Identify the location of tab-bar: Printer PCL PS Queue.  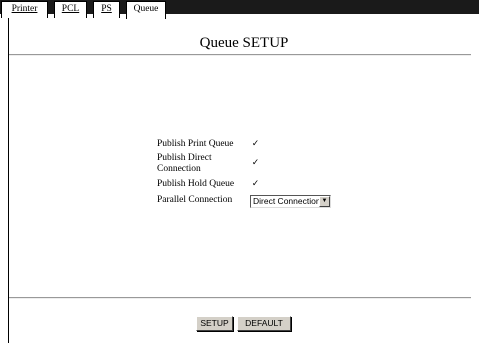
(239, 9).